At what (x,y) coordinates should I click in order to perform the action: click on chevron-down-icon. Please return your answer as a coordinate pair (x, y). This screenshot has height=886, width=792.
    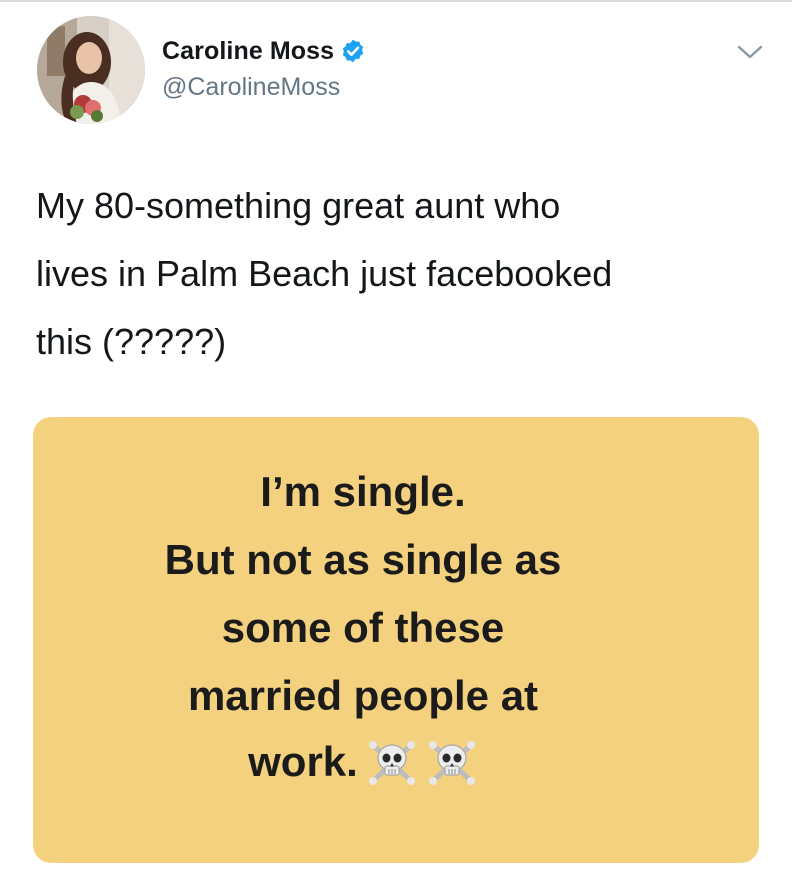
    Looking at the image, I should click on (750, 52).